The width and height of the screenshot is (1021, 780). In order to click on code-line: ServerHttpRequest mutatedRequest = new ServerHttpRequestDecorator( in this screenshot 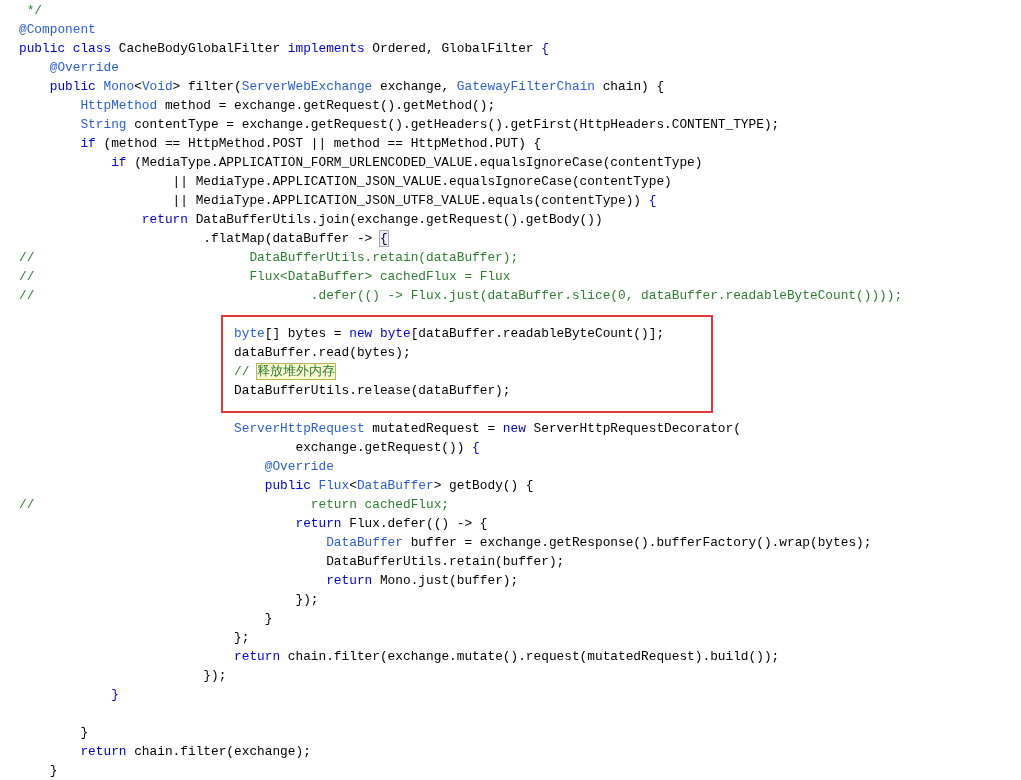, I will do `click(487, 428)`.